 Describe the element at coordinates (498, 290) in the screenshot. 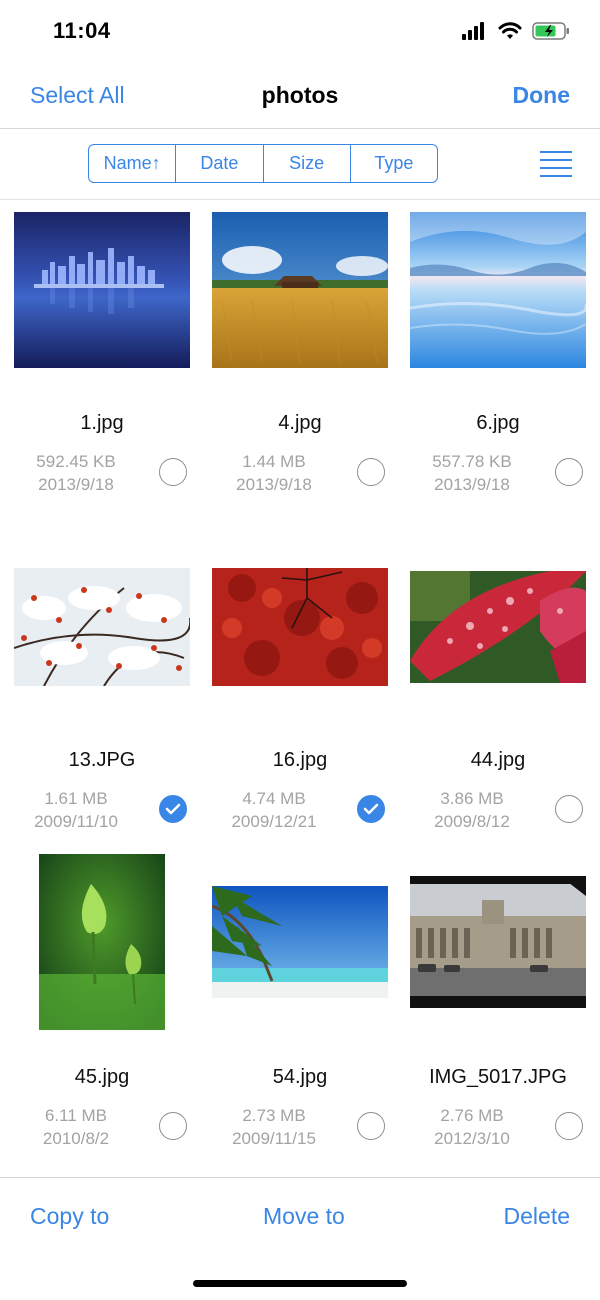

I see `lake-reflection-thumbnail` at that location.